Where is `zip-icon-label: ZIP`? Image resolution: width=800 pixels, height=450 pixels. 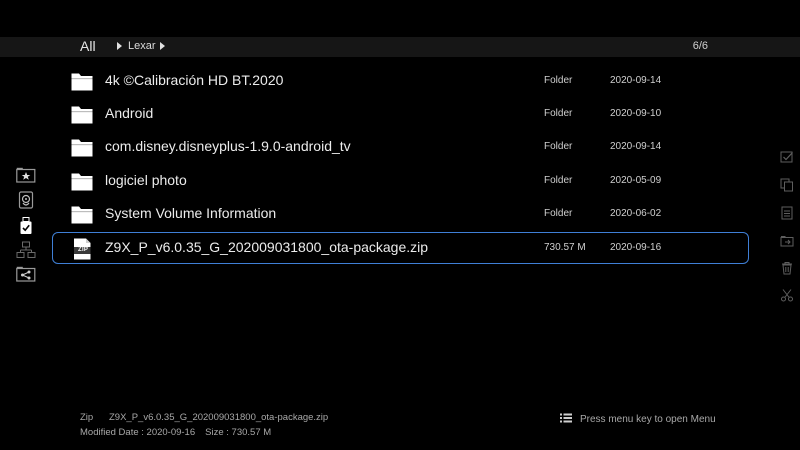
zip-icon-label: ZIP is located at coordinates (83, 250).